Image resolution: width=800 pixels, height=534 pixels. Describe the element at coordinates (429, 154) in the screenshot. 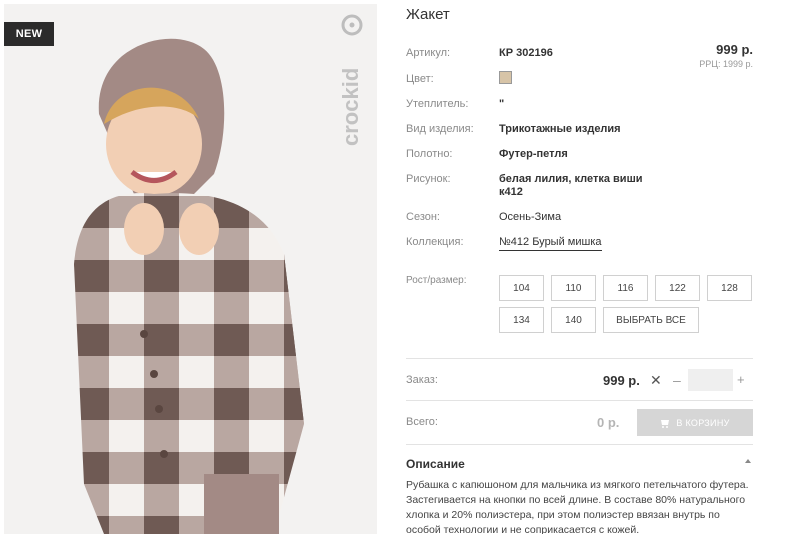

I see `attr-label: Полотно:` at that location.